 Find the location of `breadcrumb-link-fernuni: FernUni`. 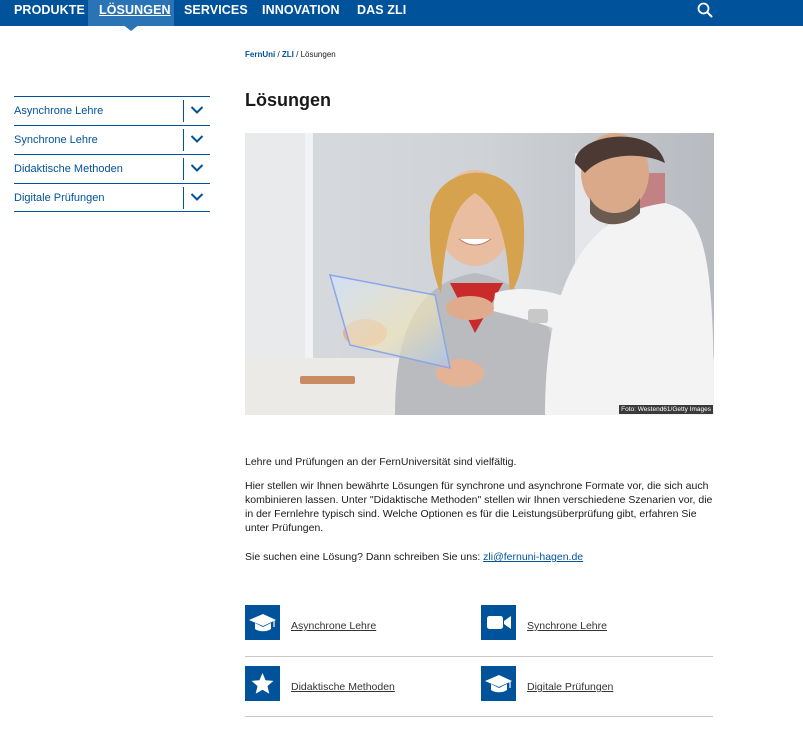

breadcrumb-link-fernuni: FernUni is located at coordinates (260, 54).